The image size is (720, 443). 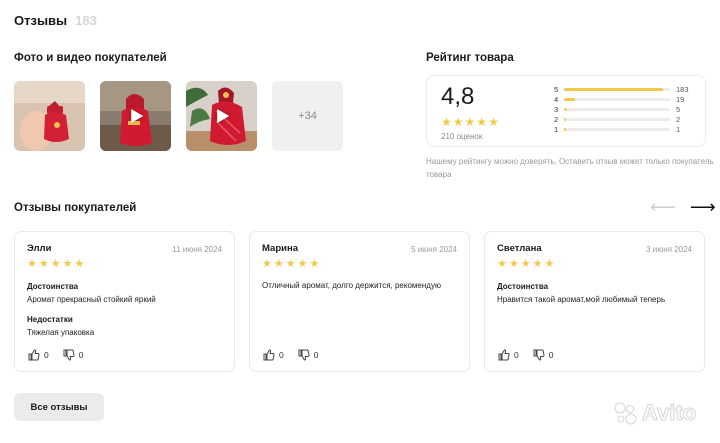 What do you see at coordinates (41, 20) in the screenshot?
I see `page-title: Отзывы` at bounding box center [41, 20].